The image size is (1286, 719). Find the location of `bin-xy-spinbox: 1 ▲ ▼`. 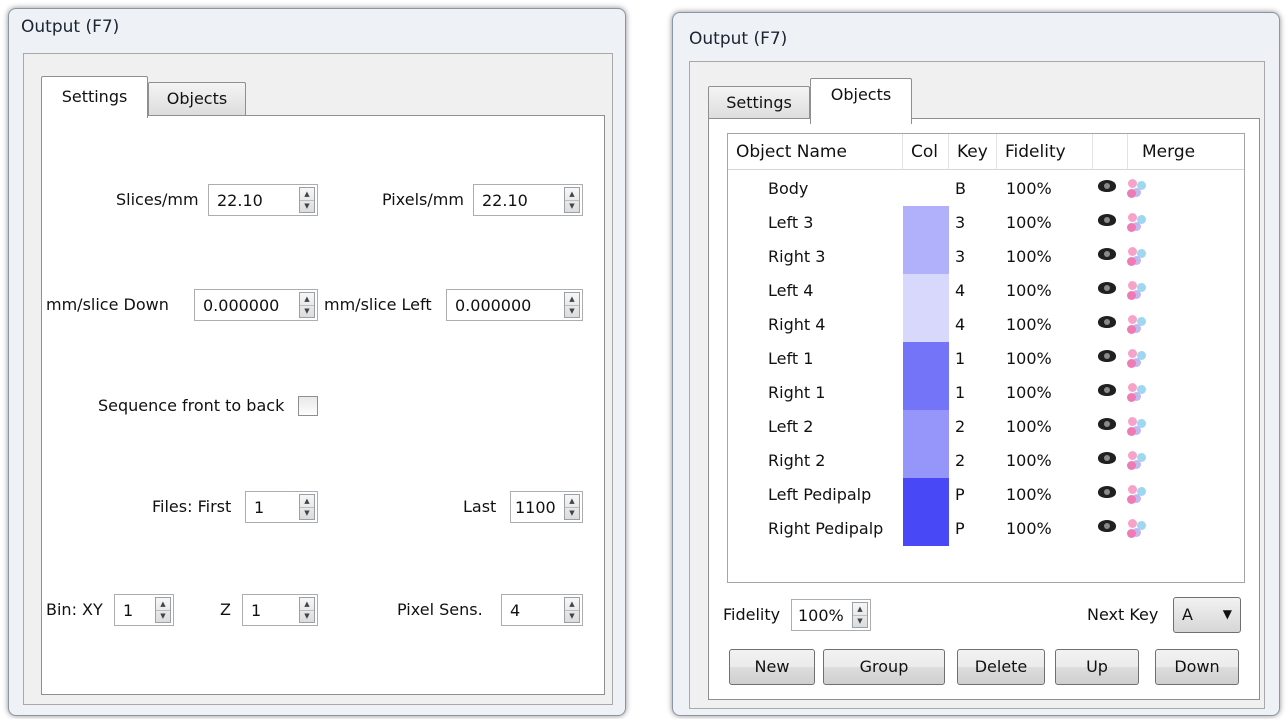

bin-xy-spinbox: 1 ▲ ▼ is located at coordinates (144, 610).